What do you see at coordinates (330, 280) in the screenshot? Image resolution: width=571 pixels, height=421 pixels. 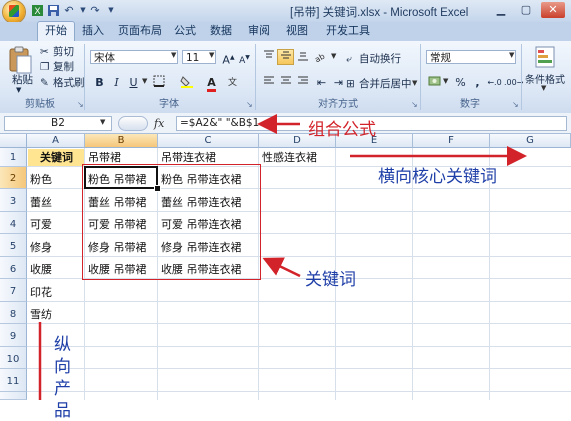 I see `annotation-keywords: 关键词` at bounding box center [330, 280].